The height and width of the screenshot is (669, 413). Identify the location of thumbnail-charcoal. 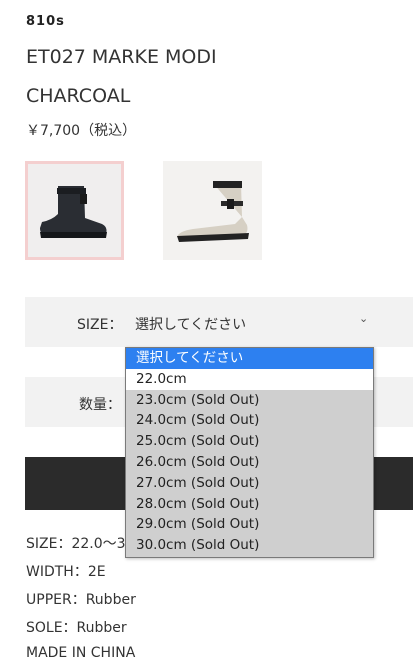
(74, 210).